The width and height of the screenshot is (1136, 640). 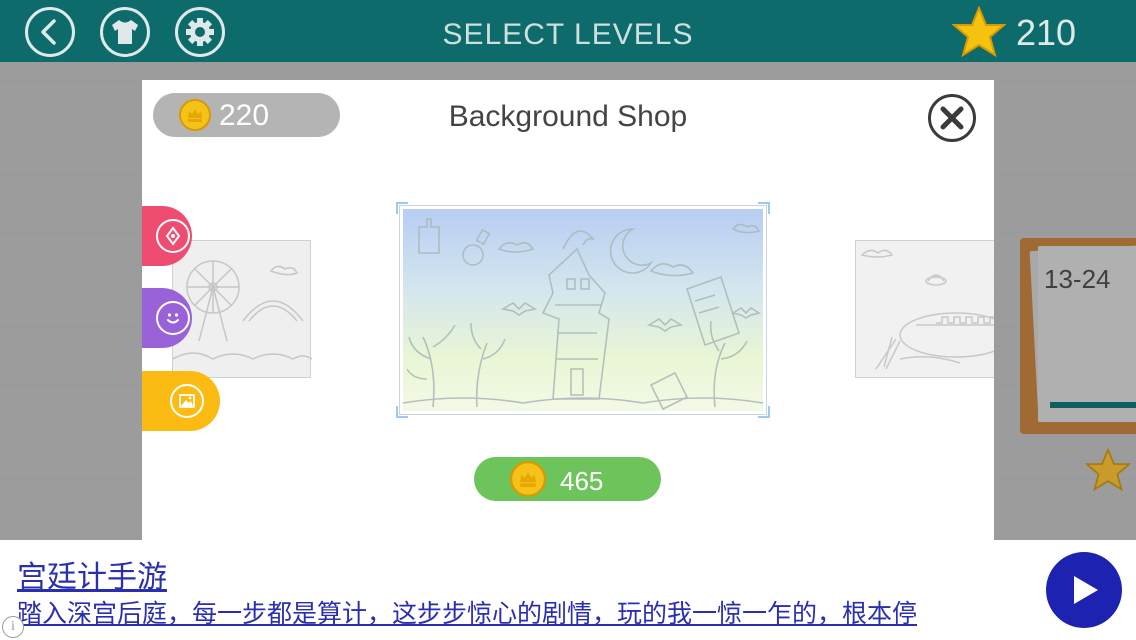 I want to click on ferris-wheel-sketch, so click(x=242, y=310).